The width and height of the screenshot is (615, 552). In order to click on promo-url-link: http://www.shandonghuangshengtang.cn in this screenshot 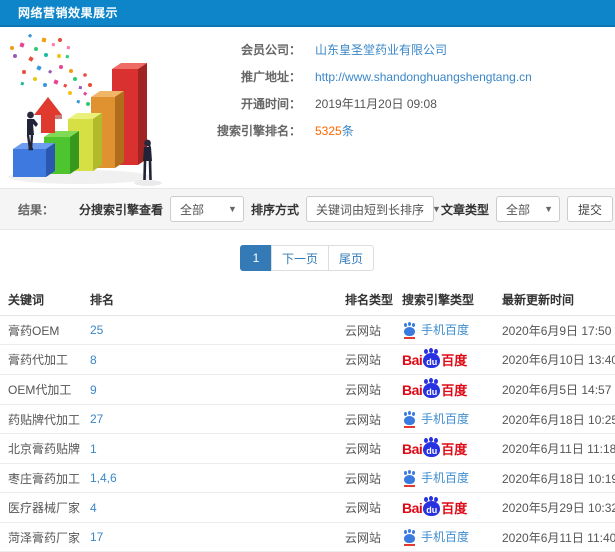, I will do `click(423, 77)`.